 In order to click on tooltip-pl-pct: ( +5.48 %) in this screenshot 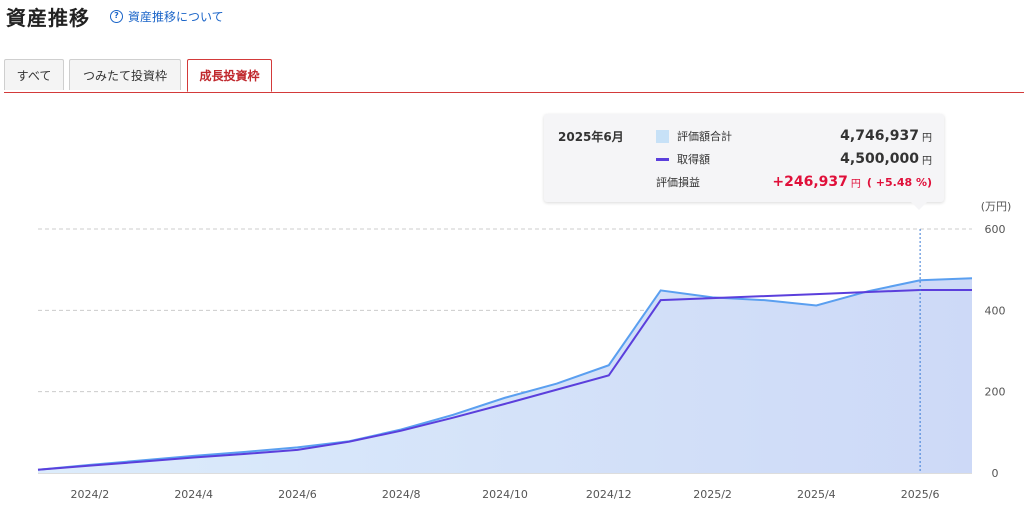, I will do `click(899, 182)`.